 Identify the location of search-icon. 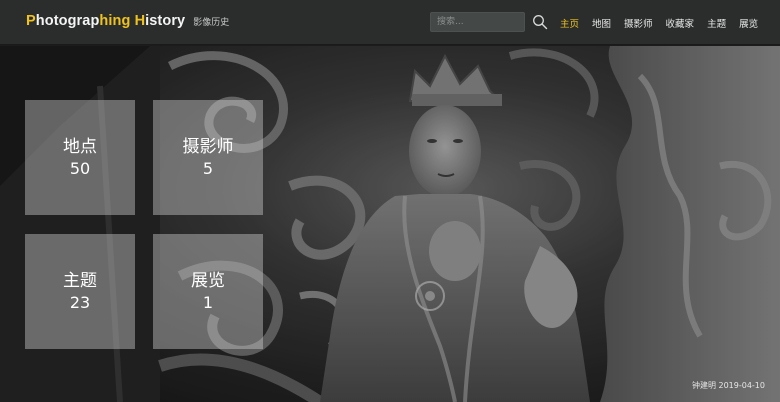
(540, 22).